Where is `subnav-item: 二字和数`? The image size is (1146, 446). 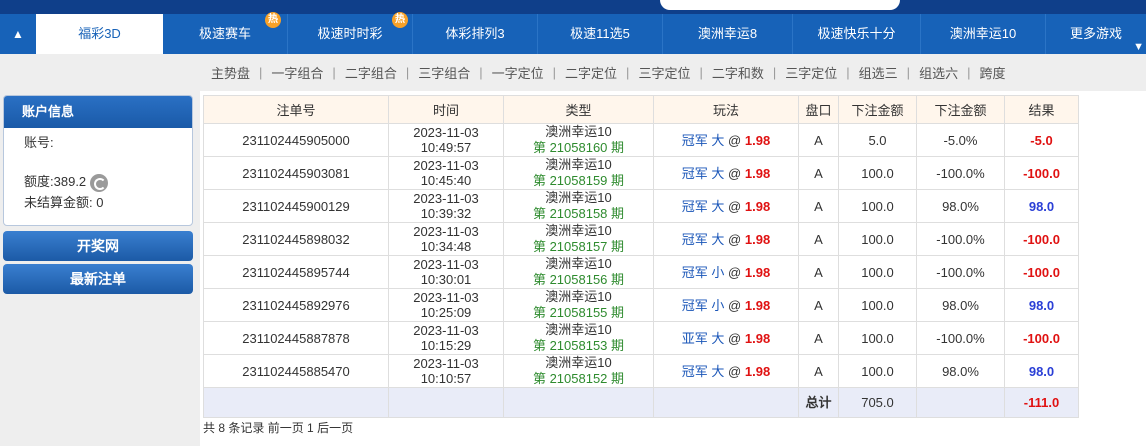 subnav-item: 二字和数 is located at coordinates (738, 72).